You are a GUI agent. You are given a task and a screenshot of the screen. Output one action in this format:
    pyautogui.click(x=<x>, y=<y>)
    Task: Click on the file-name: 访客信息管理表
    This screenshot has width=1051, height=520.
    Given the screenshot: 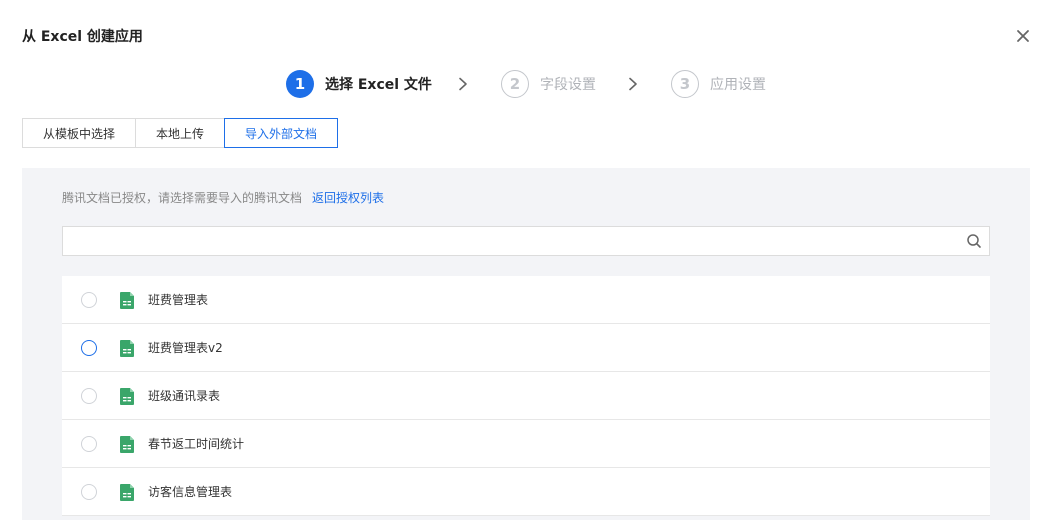 What is the action you would take?
    pyautogui.click(x=190, y=492)
    